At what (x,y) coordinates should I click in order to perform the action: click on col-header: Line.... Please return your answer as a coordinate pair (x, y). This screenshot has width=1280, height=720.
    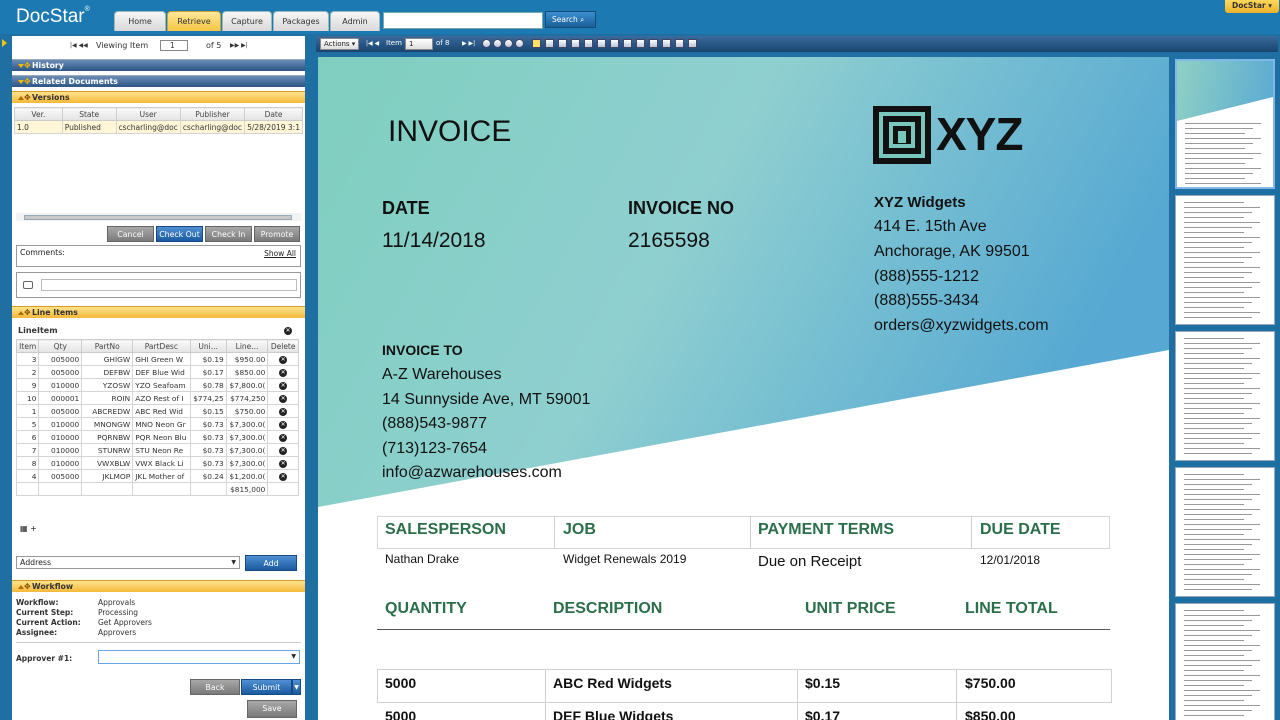
    Looking at the image, I should click on (247, 346).